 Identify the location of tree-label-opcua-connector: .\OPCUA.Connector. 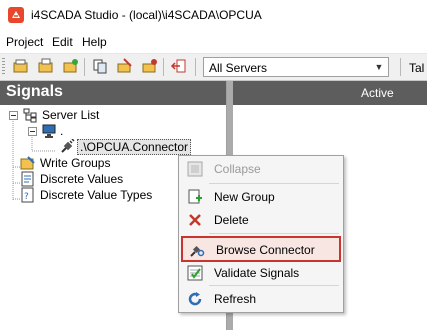
(134, 147).